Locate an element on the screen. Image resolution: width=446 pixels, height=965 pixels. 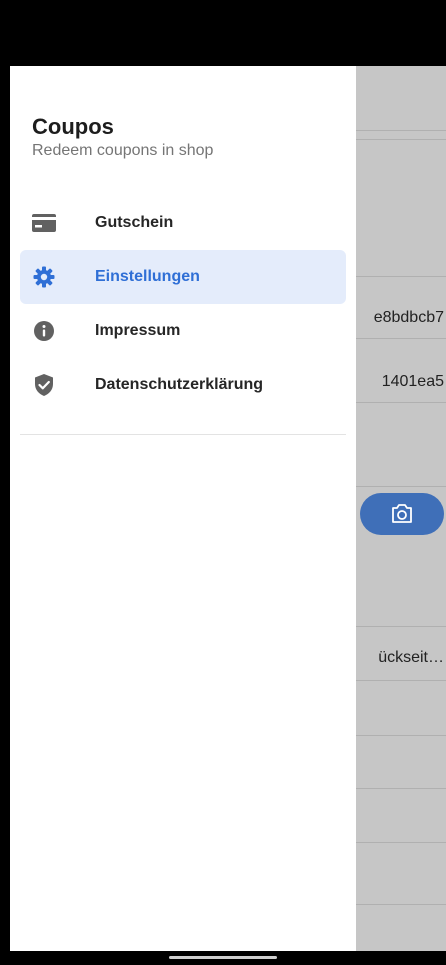
menu-item-impressum: Impressum is located at coordinates (183, 331).